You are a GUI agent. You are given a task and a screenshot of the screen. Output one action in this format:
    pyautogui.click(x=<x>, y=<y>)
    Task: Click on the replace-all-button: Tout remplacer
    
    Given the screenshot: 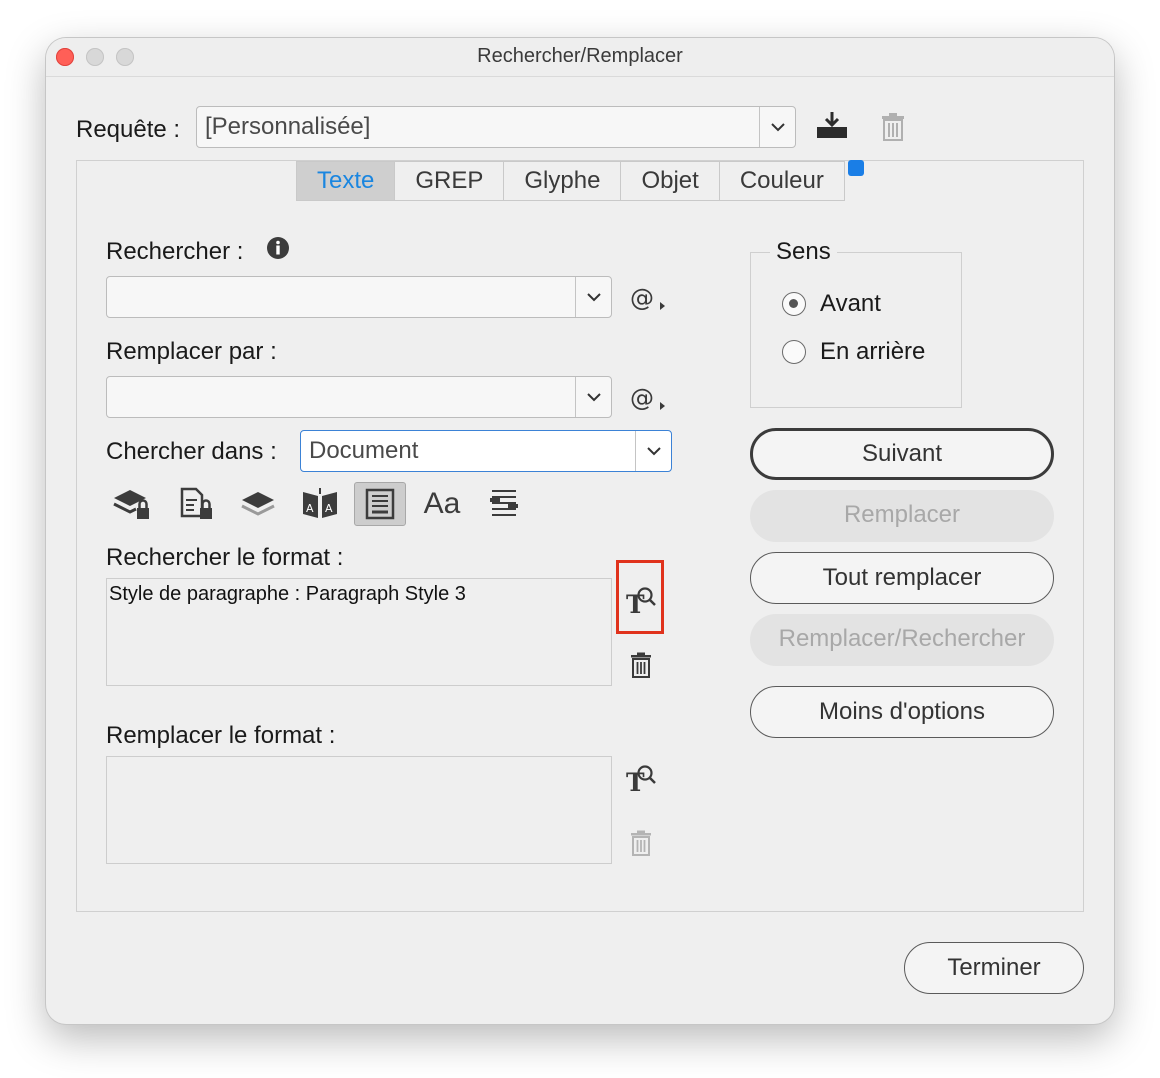 What is the action you would take?
    pyautogui.click(x=902, y=578)
    